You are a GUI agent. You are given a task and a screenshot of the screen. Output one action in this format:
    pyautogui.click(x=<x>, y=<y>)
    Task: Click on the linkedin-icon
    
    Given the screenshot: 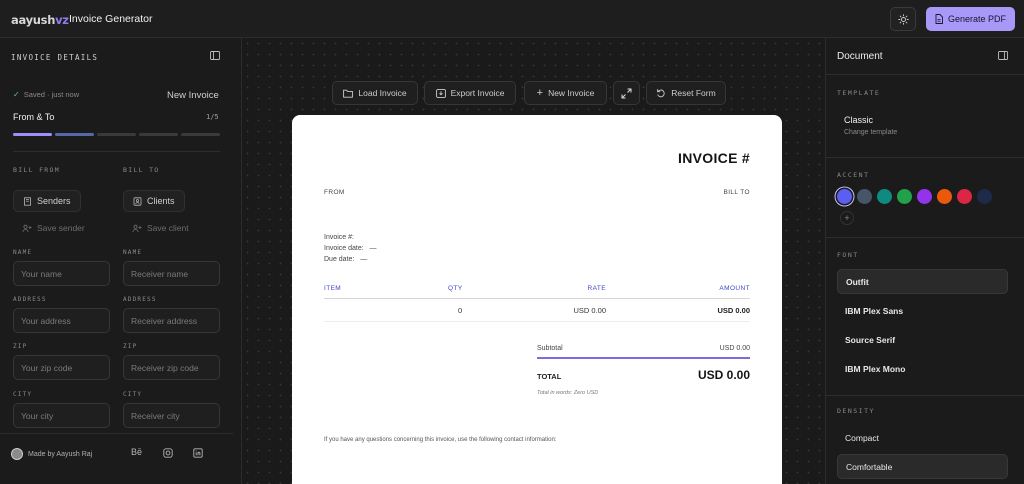 What is the action you would take?
    pyautogui.click(x=198, y=453)
    